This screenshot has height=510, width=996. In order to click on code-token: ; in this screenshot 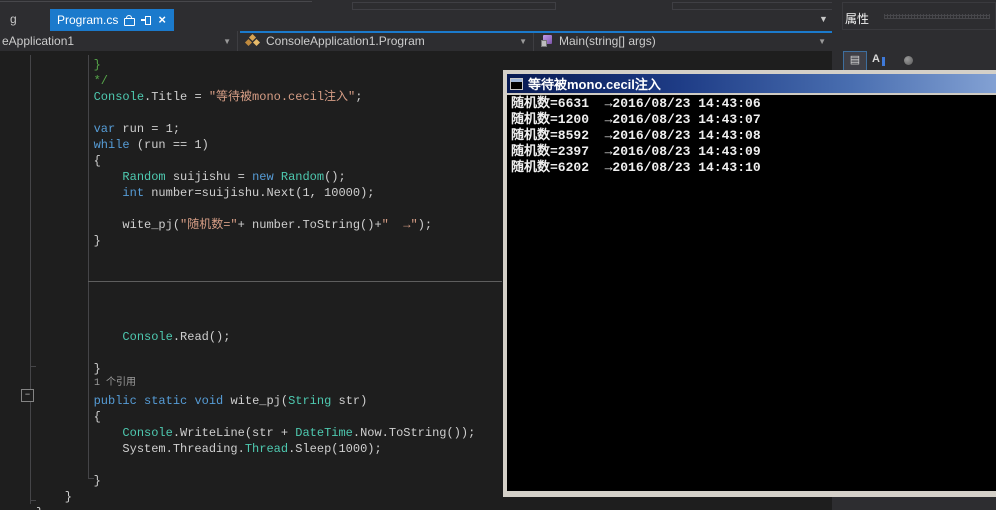, I will do `click(359, 97)`.